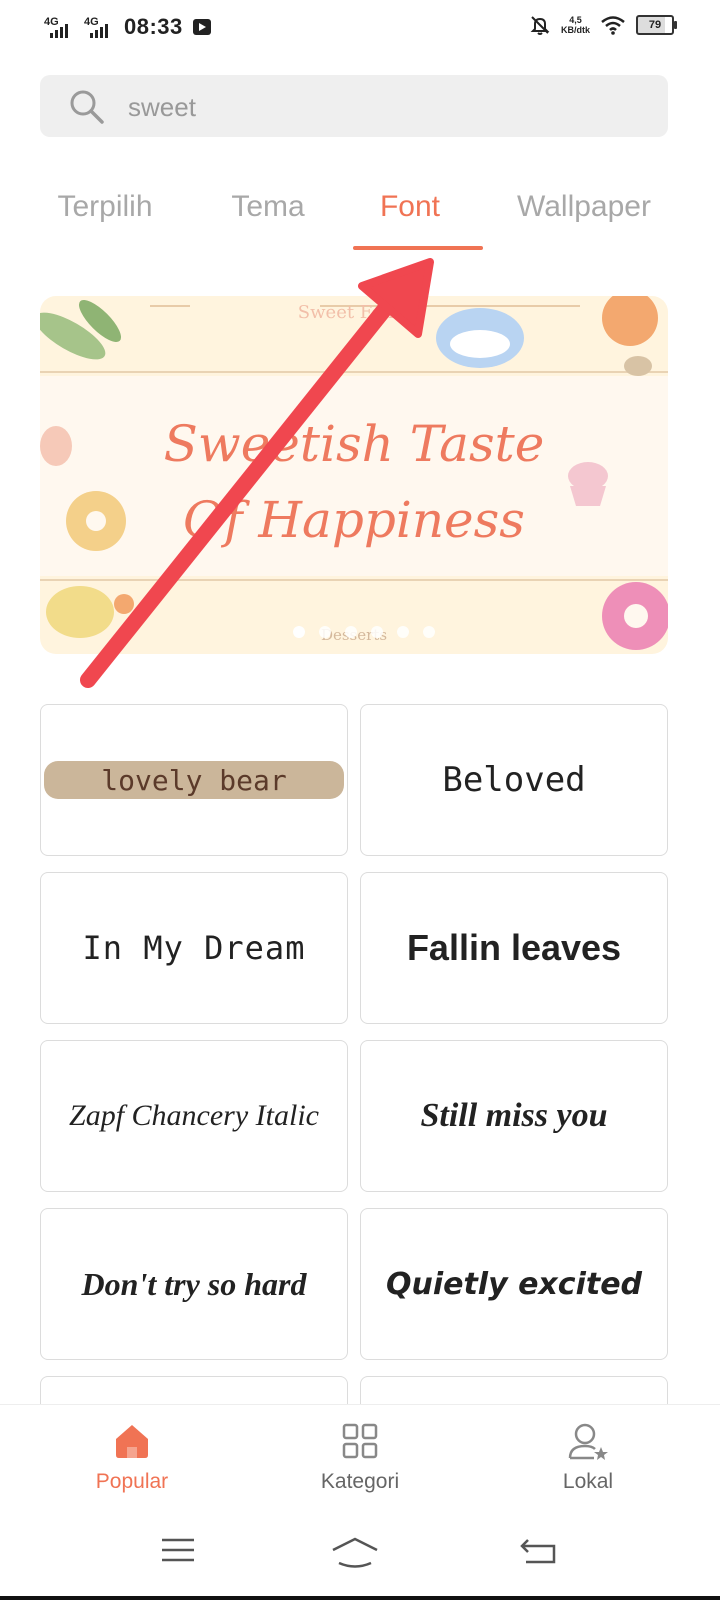 The width and height of the screenshot is (720, 1600). I want to click on font-card-quietly-excited: Quietly excited, so click(514, 1284).